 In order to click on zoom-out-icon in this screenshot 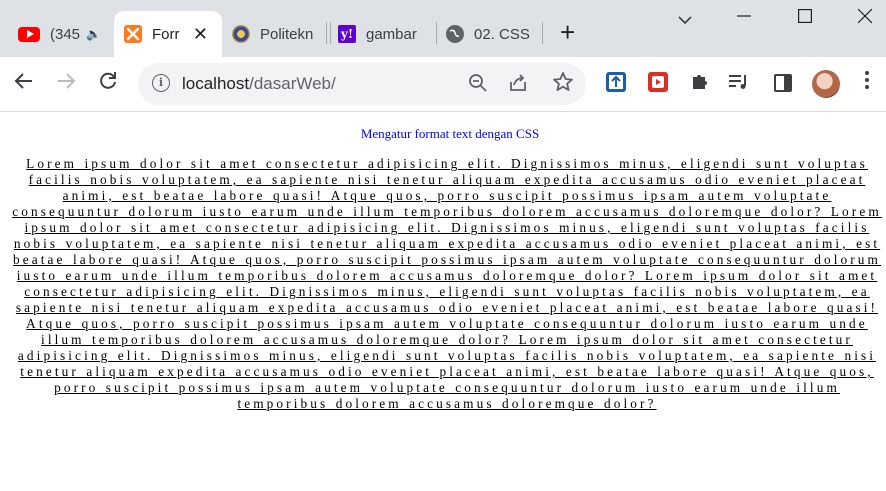, I will do `click(478, 85)`.